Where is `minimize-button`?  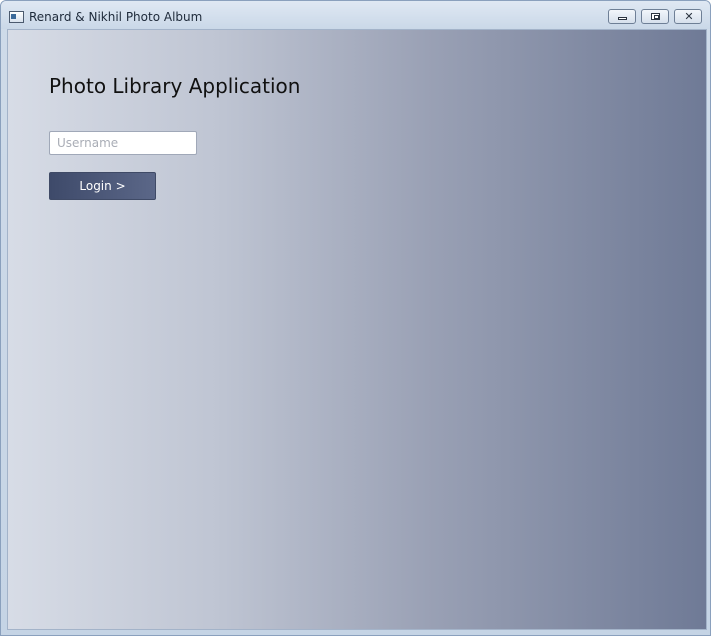
minimize-button is located at coordinates (622, 16).